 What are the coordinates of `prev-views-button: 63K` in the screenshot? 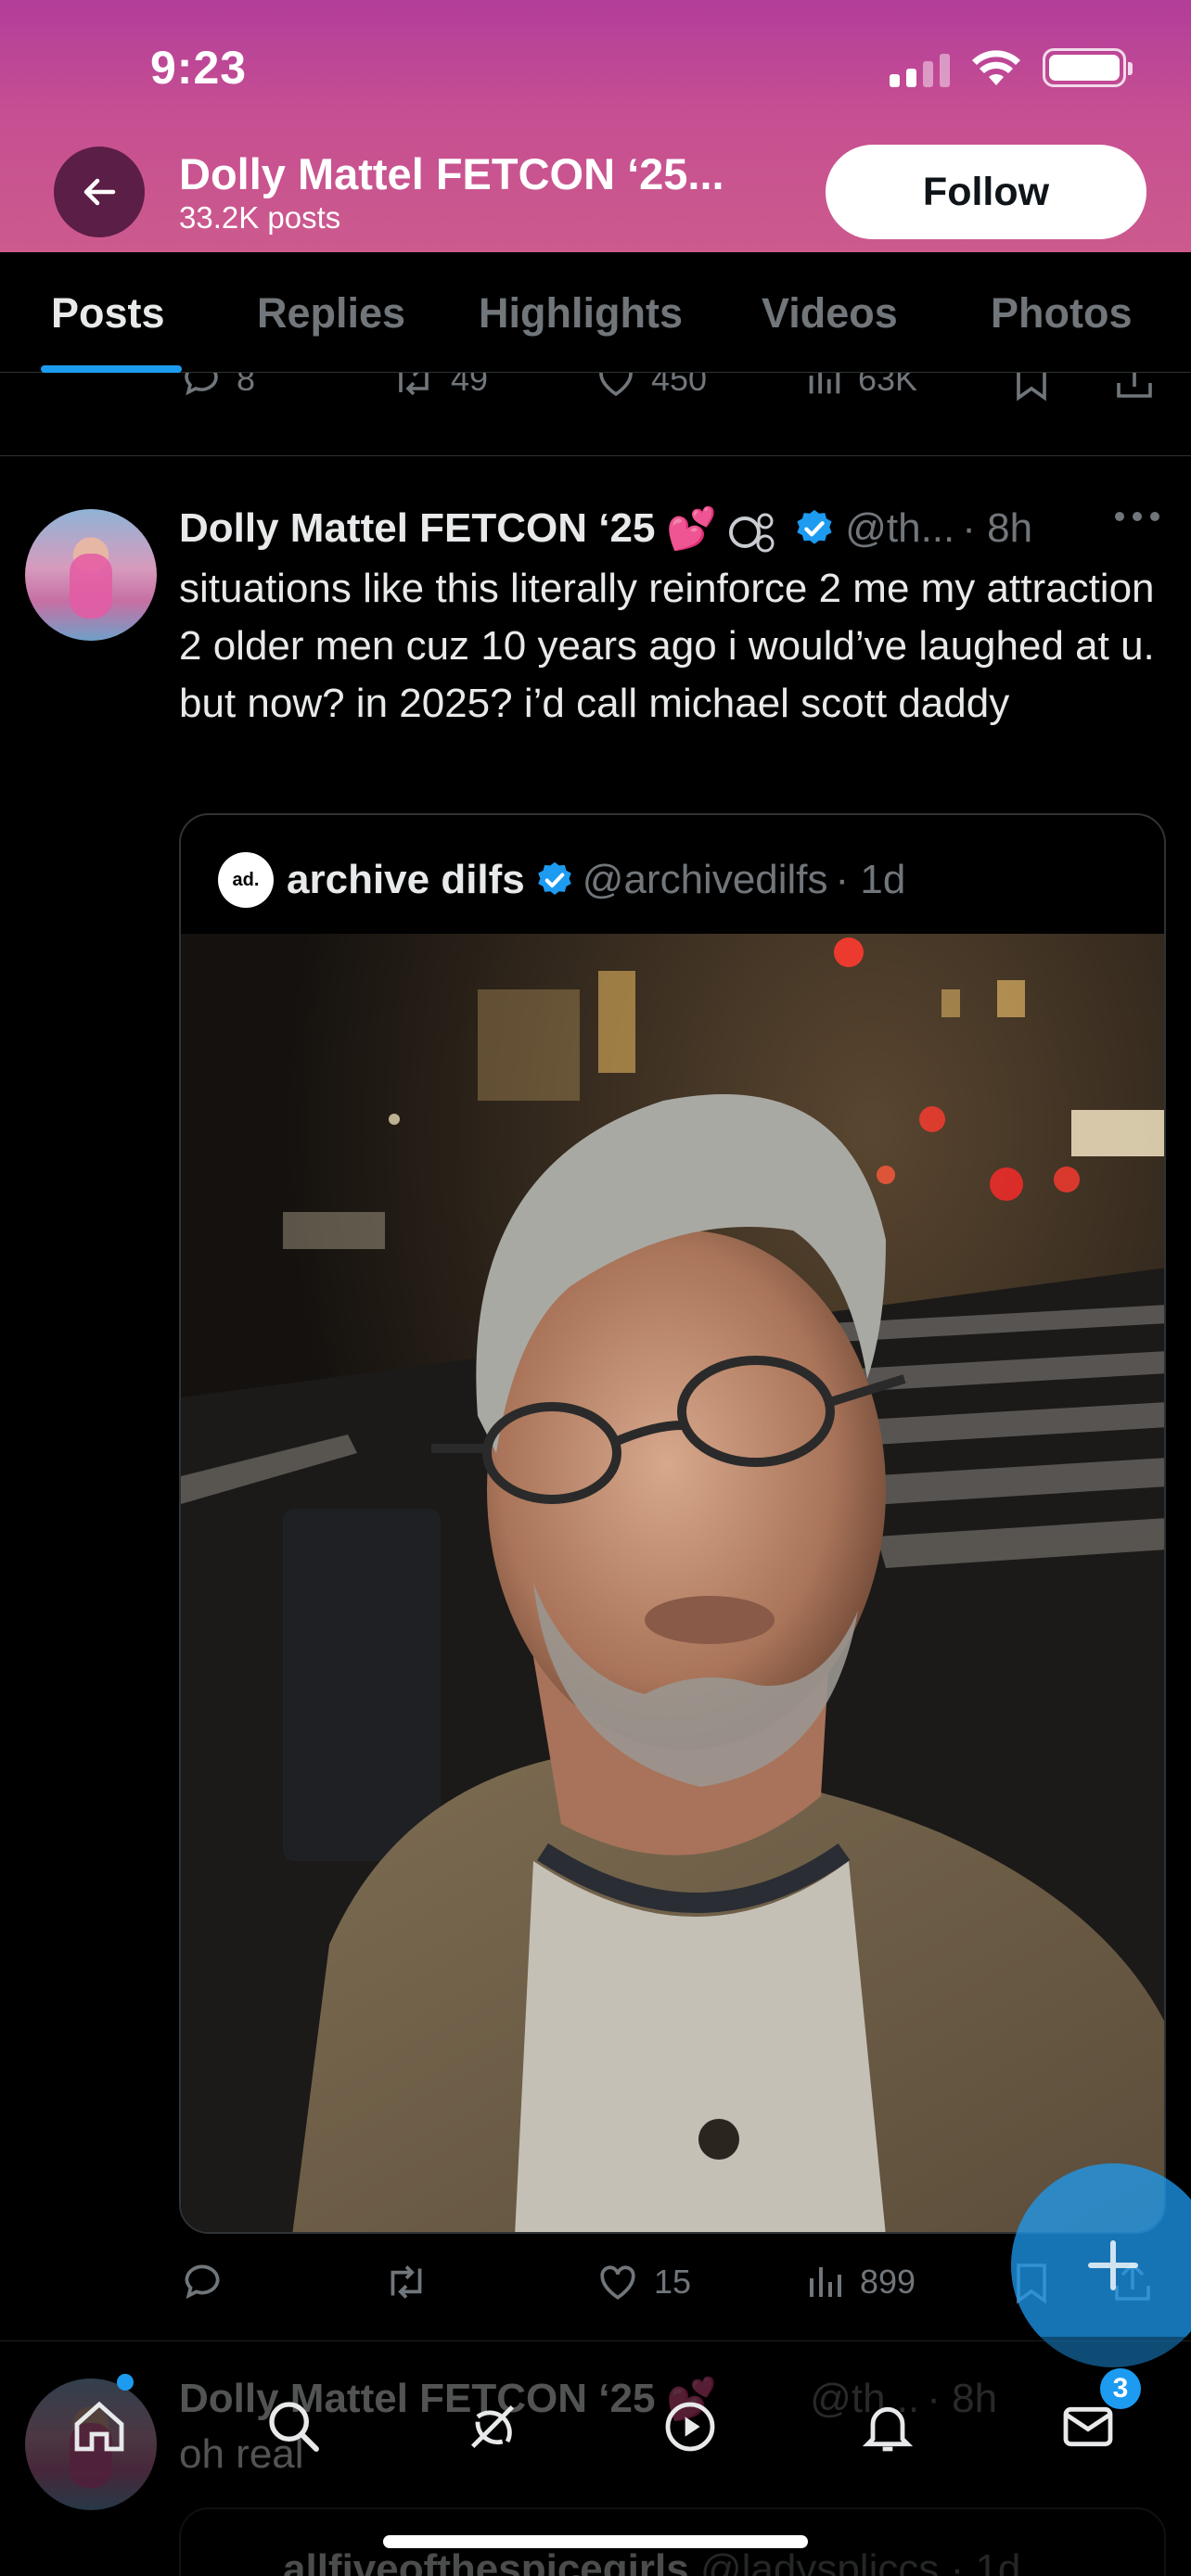 It's located at (859, 393).